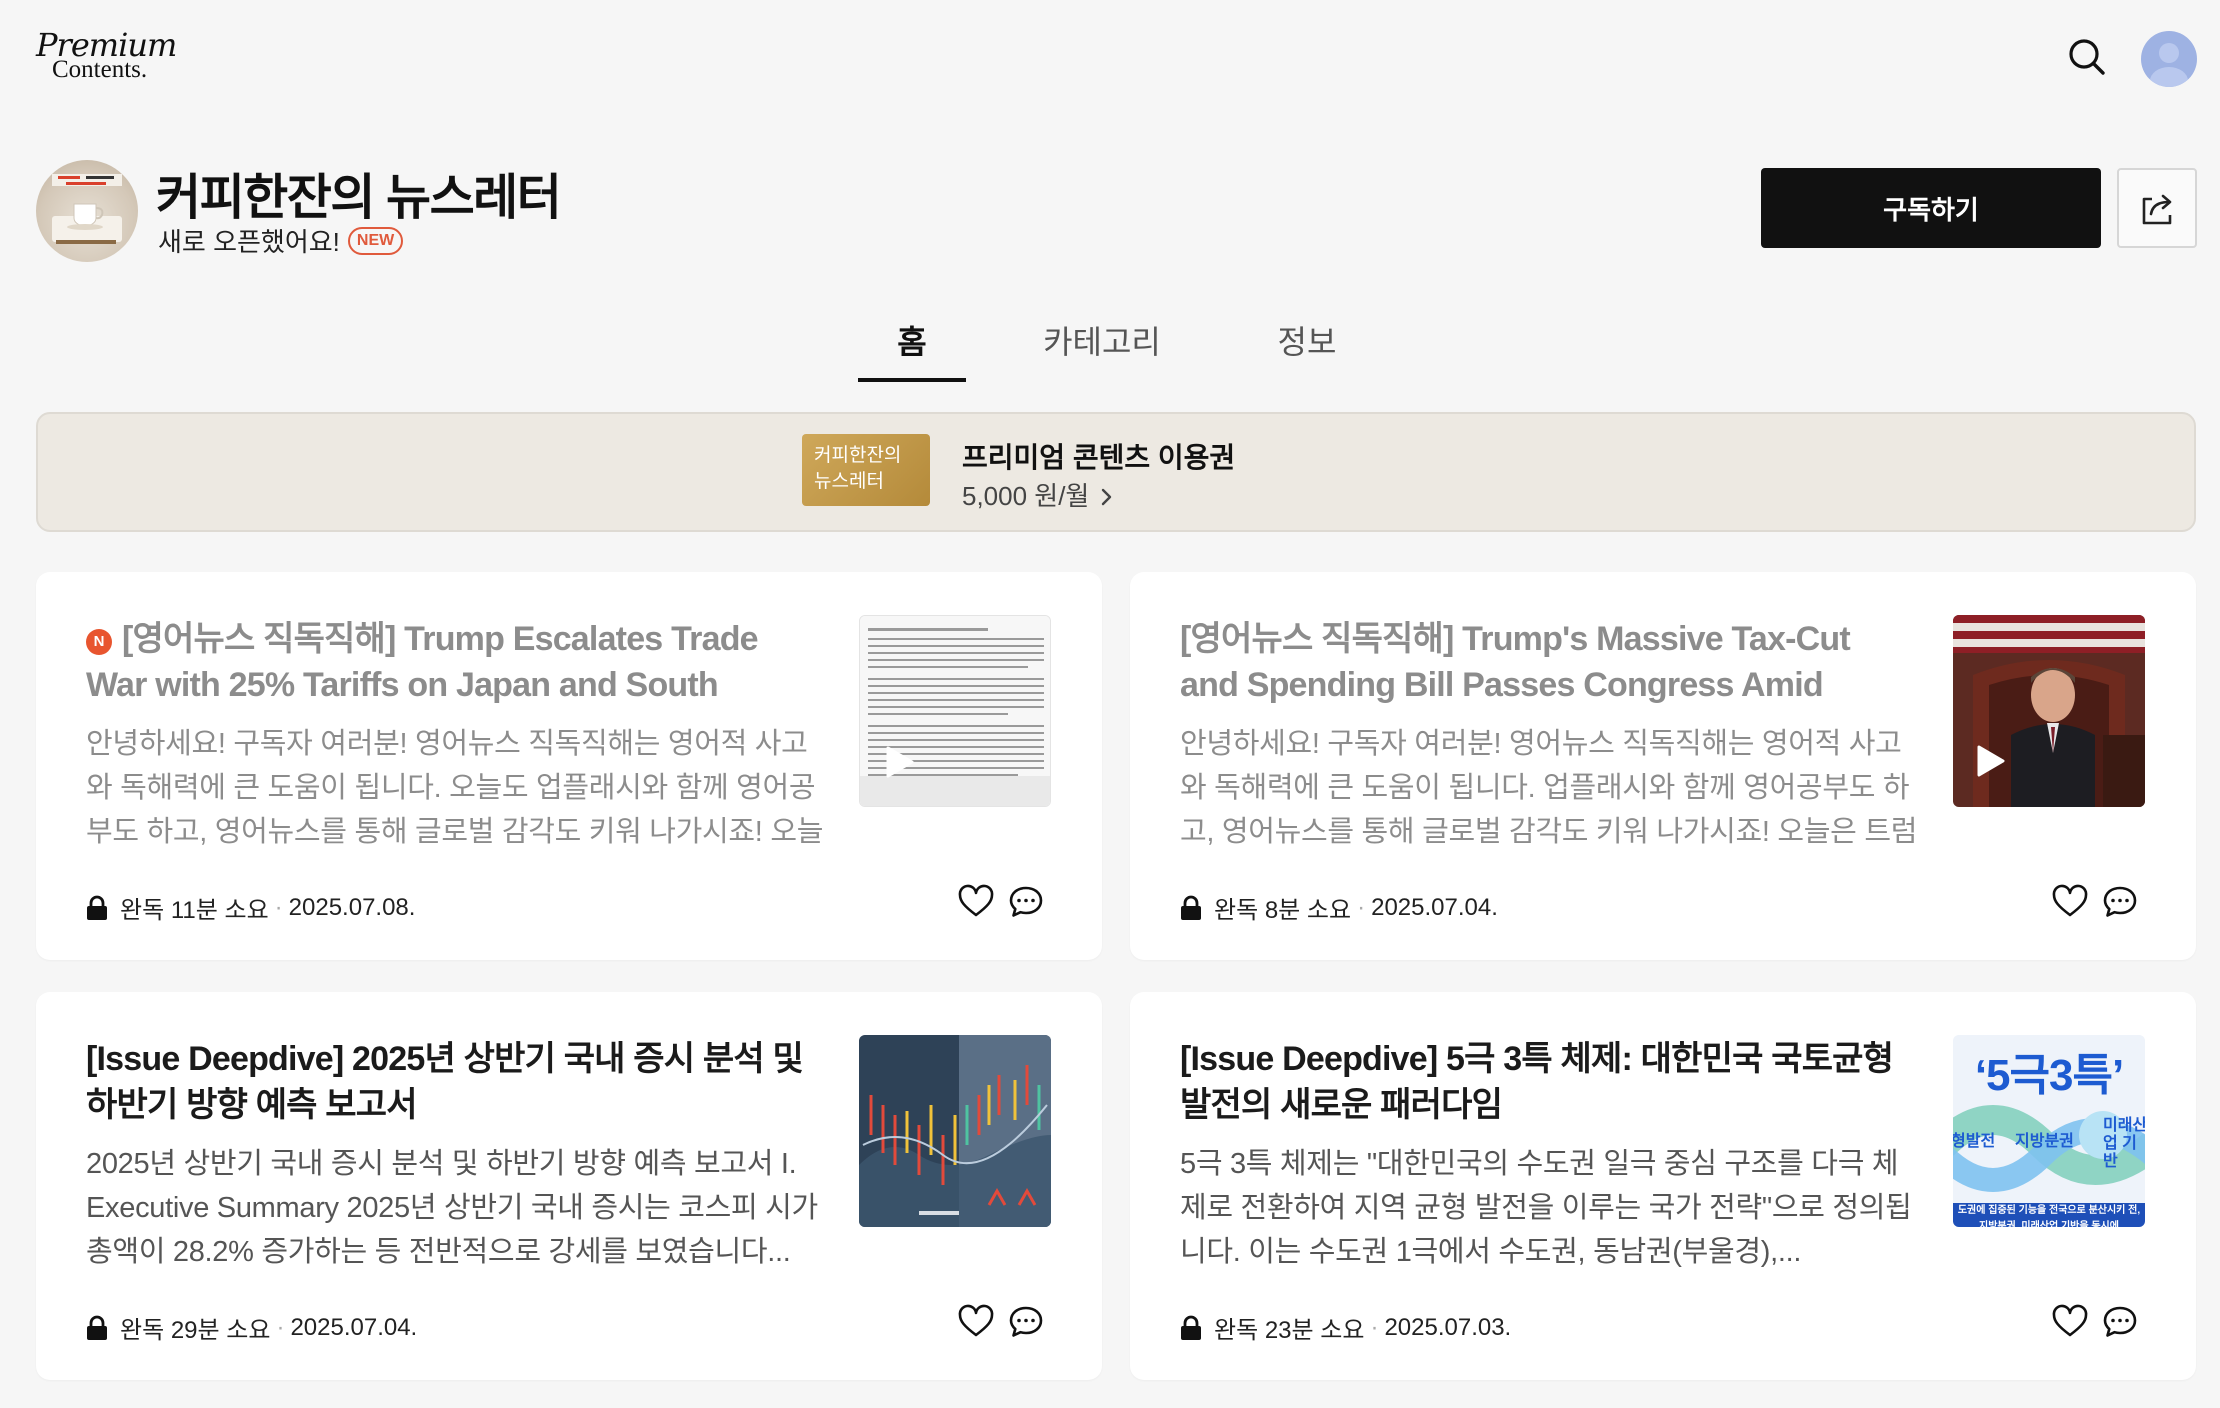 The width and height of the screenshot is (2220, 1408). What do you see at coordinates (1099, 457) in the screenshot?
I see `banner-title: 프리미엄 콘텐츠 이용권` at bounding box center [1099, 457].